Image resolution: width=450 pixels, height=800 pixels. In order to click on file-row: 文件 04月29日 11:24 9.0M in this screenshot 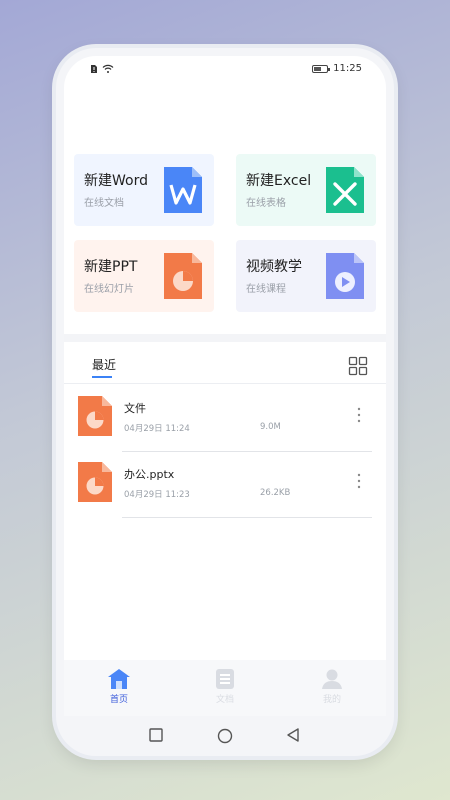, I will do `click(225, 420)`.